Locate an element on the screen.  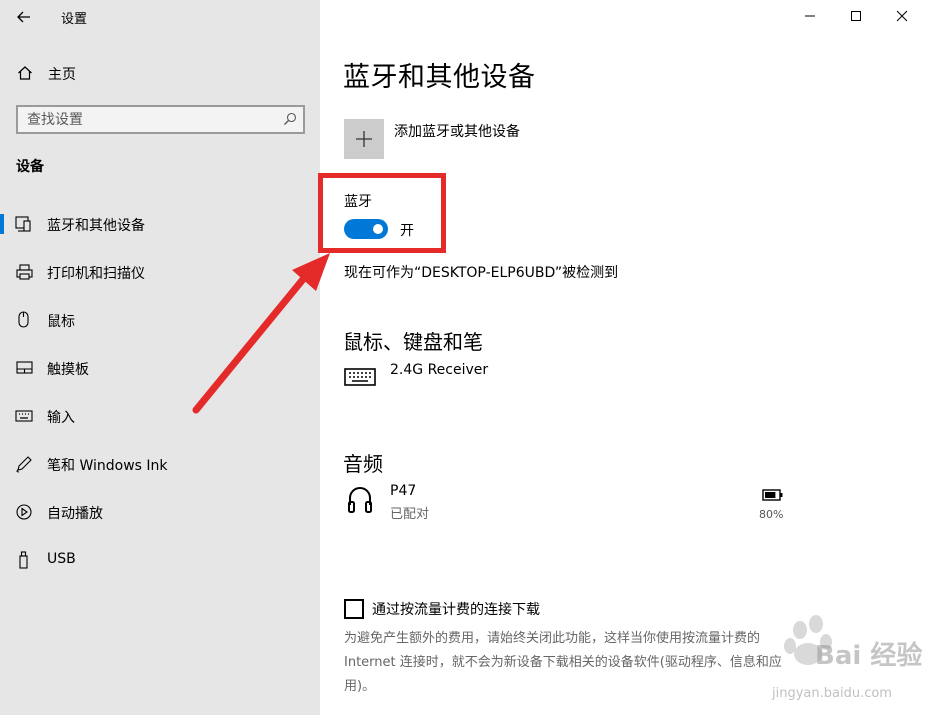
sidebar-item-label: USB is located at coordinates (61, 559).